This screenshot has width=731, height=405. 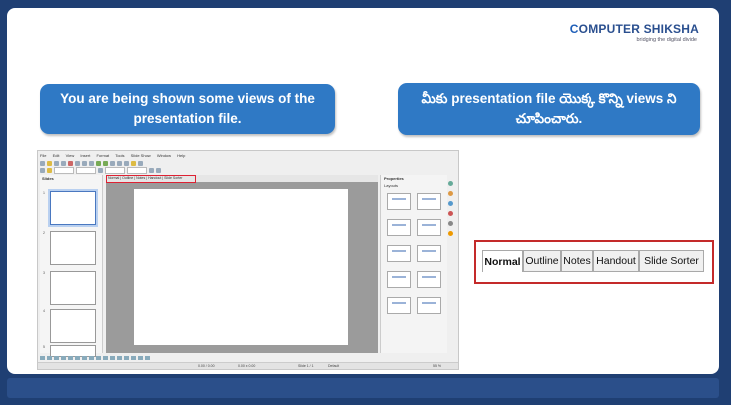 I want to click on save-icon, so click(x=56, y=163).